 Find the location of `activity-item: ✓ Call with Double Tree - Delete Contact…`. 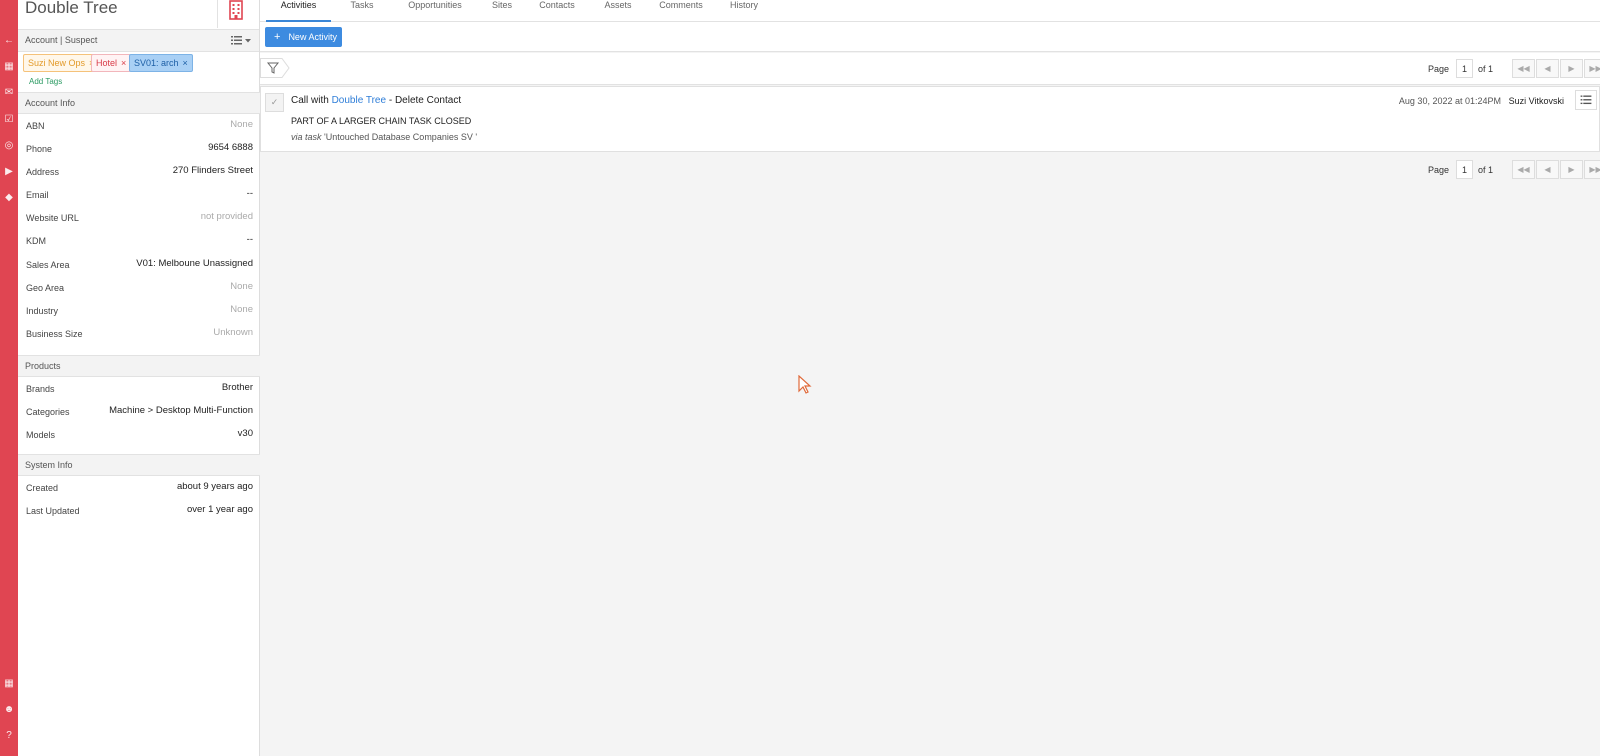

activity-item: ✓ Call with Double Tree - Delete Contact… is located at coordinates (930, 119).